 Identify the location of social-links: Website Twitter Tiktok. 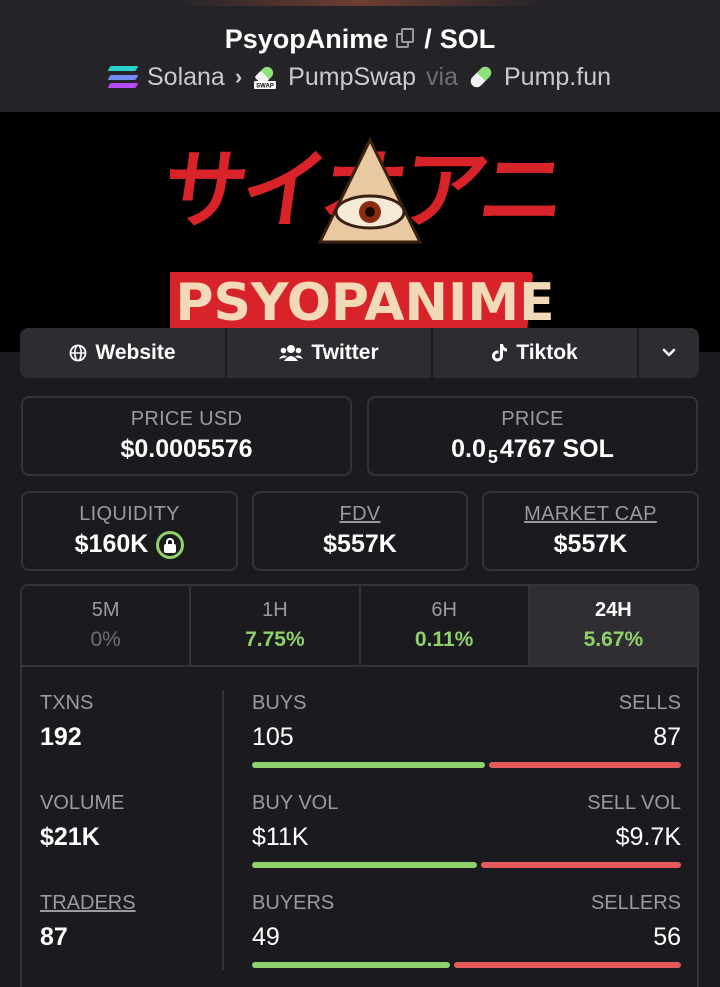
(359, 353).